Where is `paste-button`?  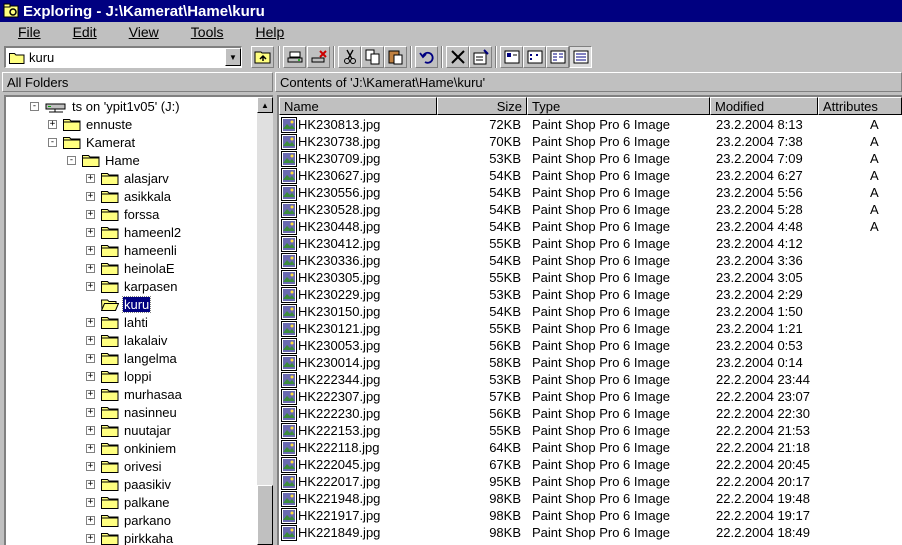
paste-button is located at coordinates (395, 57).